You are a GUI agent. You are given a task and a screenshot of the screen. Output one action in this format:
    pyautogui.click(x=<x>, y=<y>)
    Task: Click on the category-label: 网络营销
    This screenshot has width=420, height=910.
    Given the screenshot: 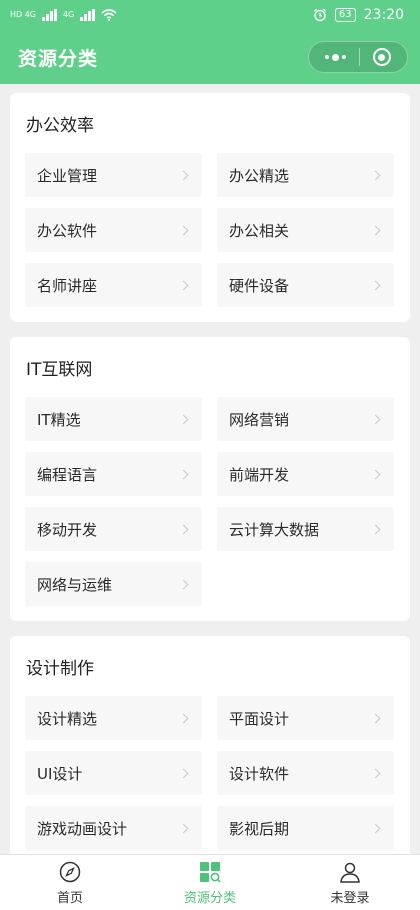 What is the action you would take?
    pyautogui.click(x=259, y=419)
    